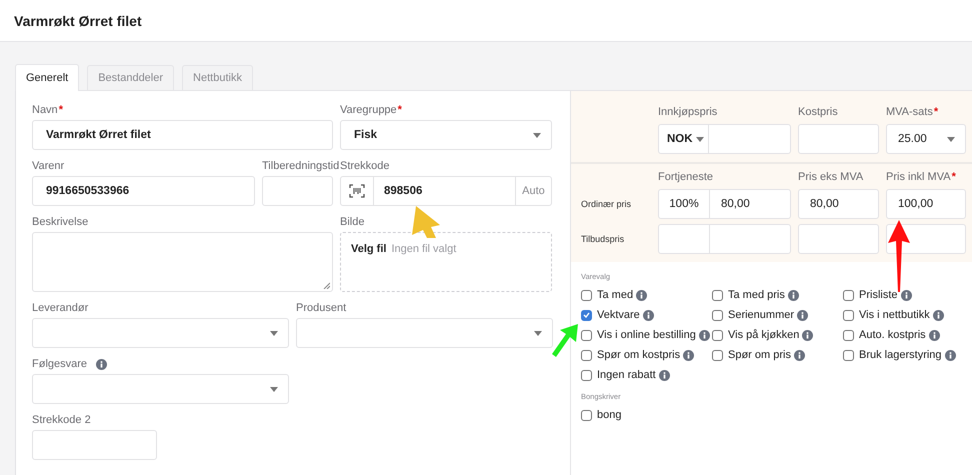  What do you see at coordinates (838, 204) in the screenshot?
I see `price-ex-vat-field: 80,00` at bounding box center [838, 204].